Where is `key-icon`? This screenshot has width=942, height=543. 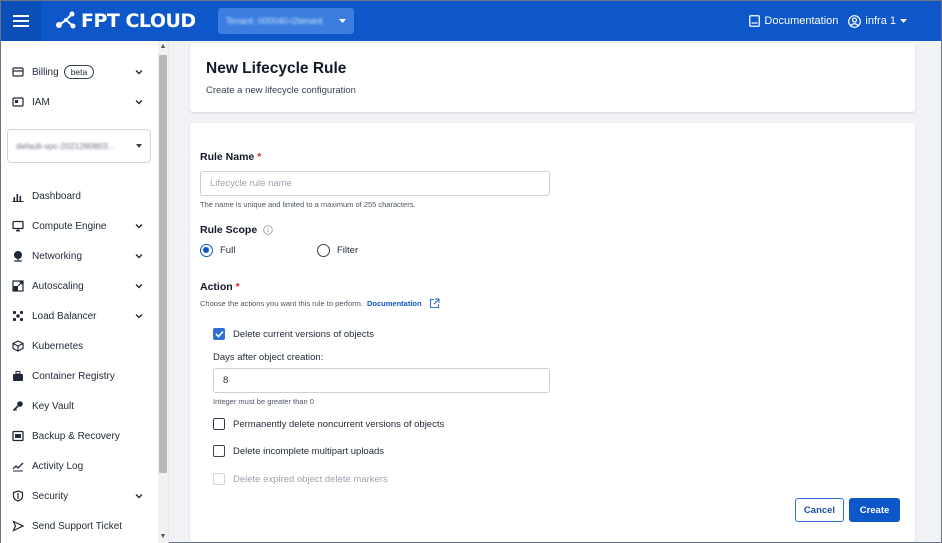 key-icon is located at coordinates (18, 406).